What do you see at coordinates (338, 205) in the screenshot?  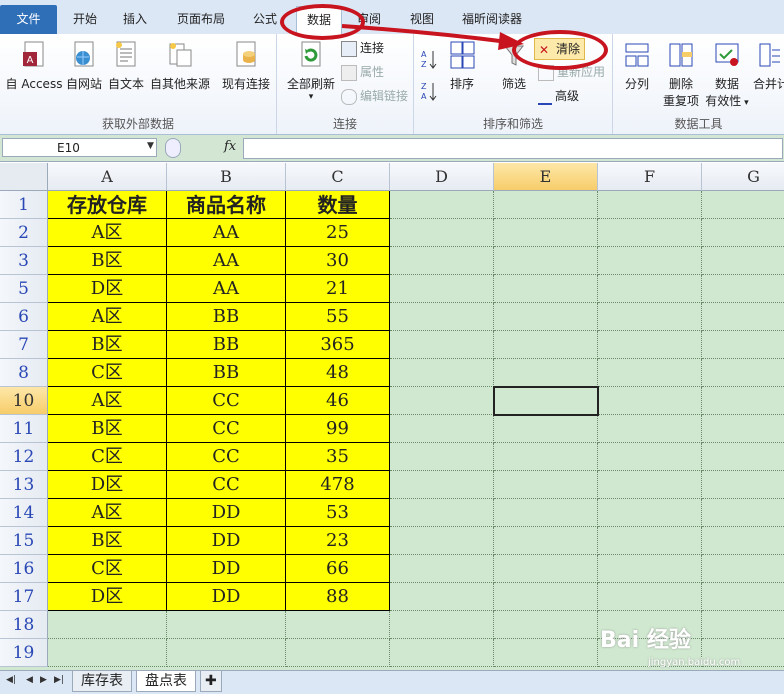 I see `header-cell: 数量` at bounding box center [338, 205].